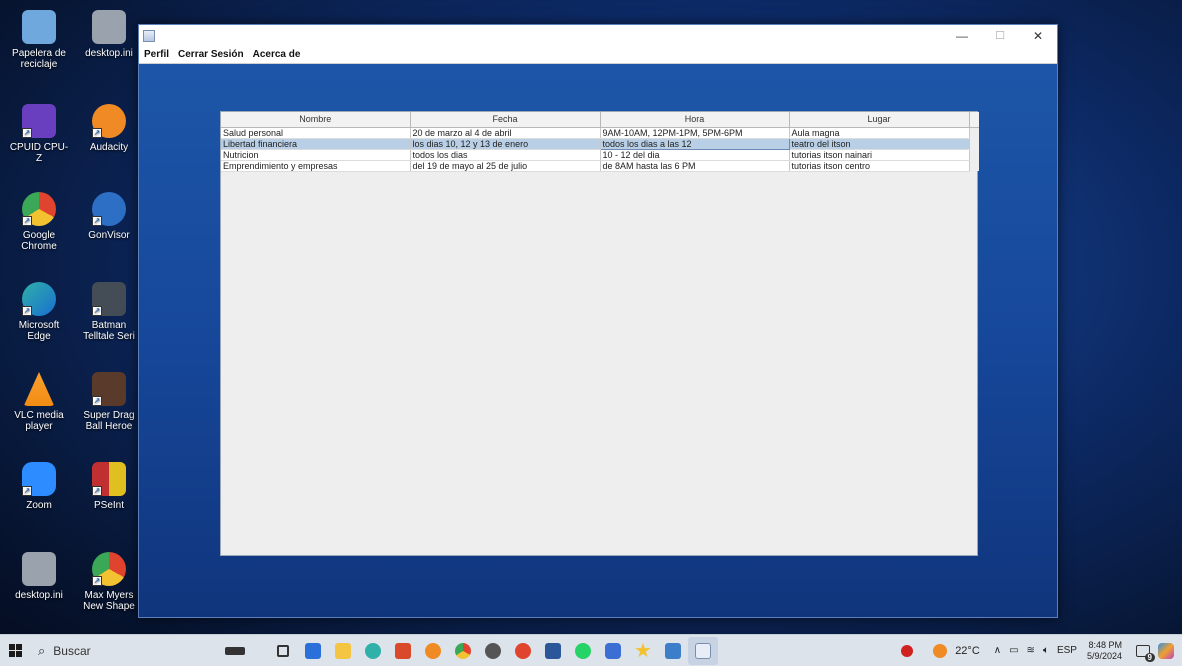  I want to click on desktop-icon-pseint: ↗ PSeInt, so click(109, 486).